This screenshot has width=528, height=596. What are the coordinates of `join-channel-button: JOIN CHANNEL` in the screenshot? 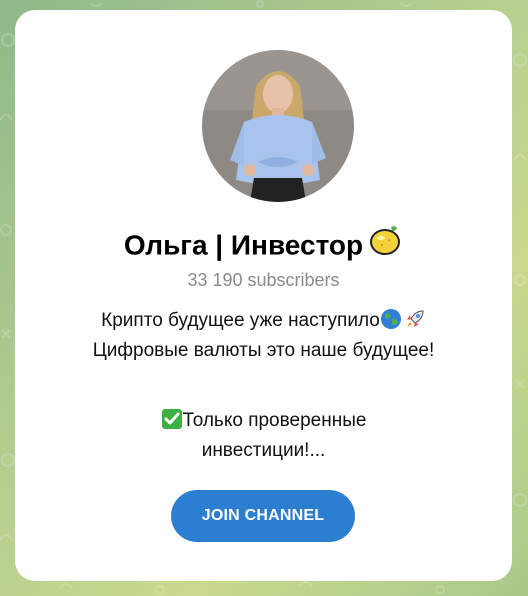 It's located at (263, 516).